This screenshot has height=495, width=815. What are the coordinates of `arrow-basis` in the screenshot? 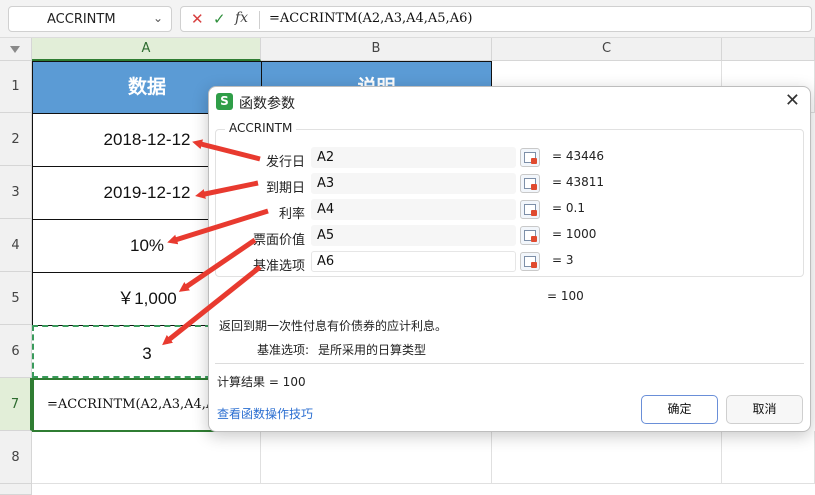 It's located at (212, 305).